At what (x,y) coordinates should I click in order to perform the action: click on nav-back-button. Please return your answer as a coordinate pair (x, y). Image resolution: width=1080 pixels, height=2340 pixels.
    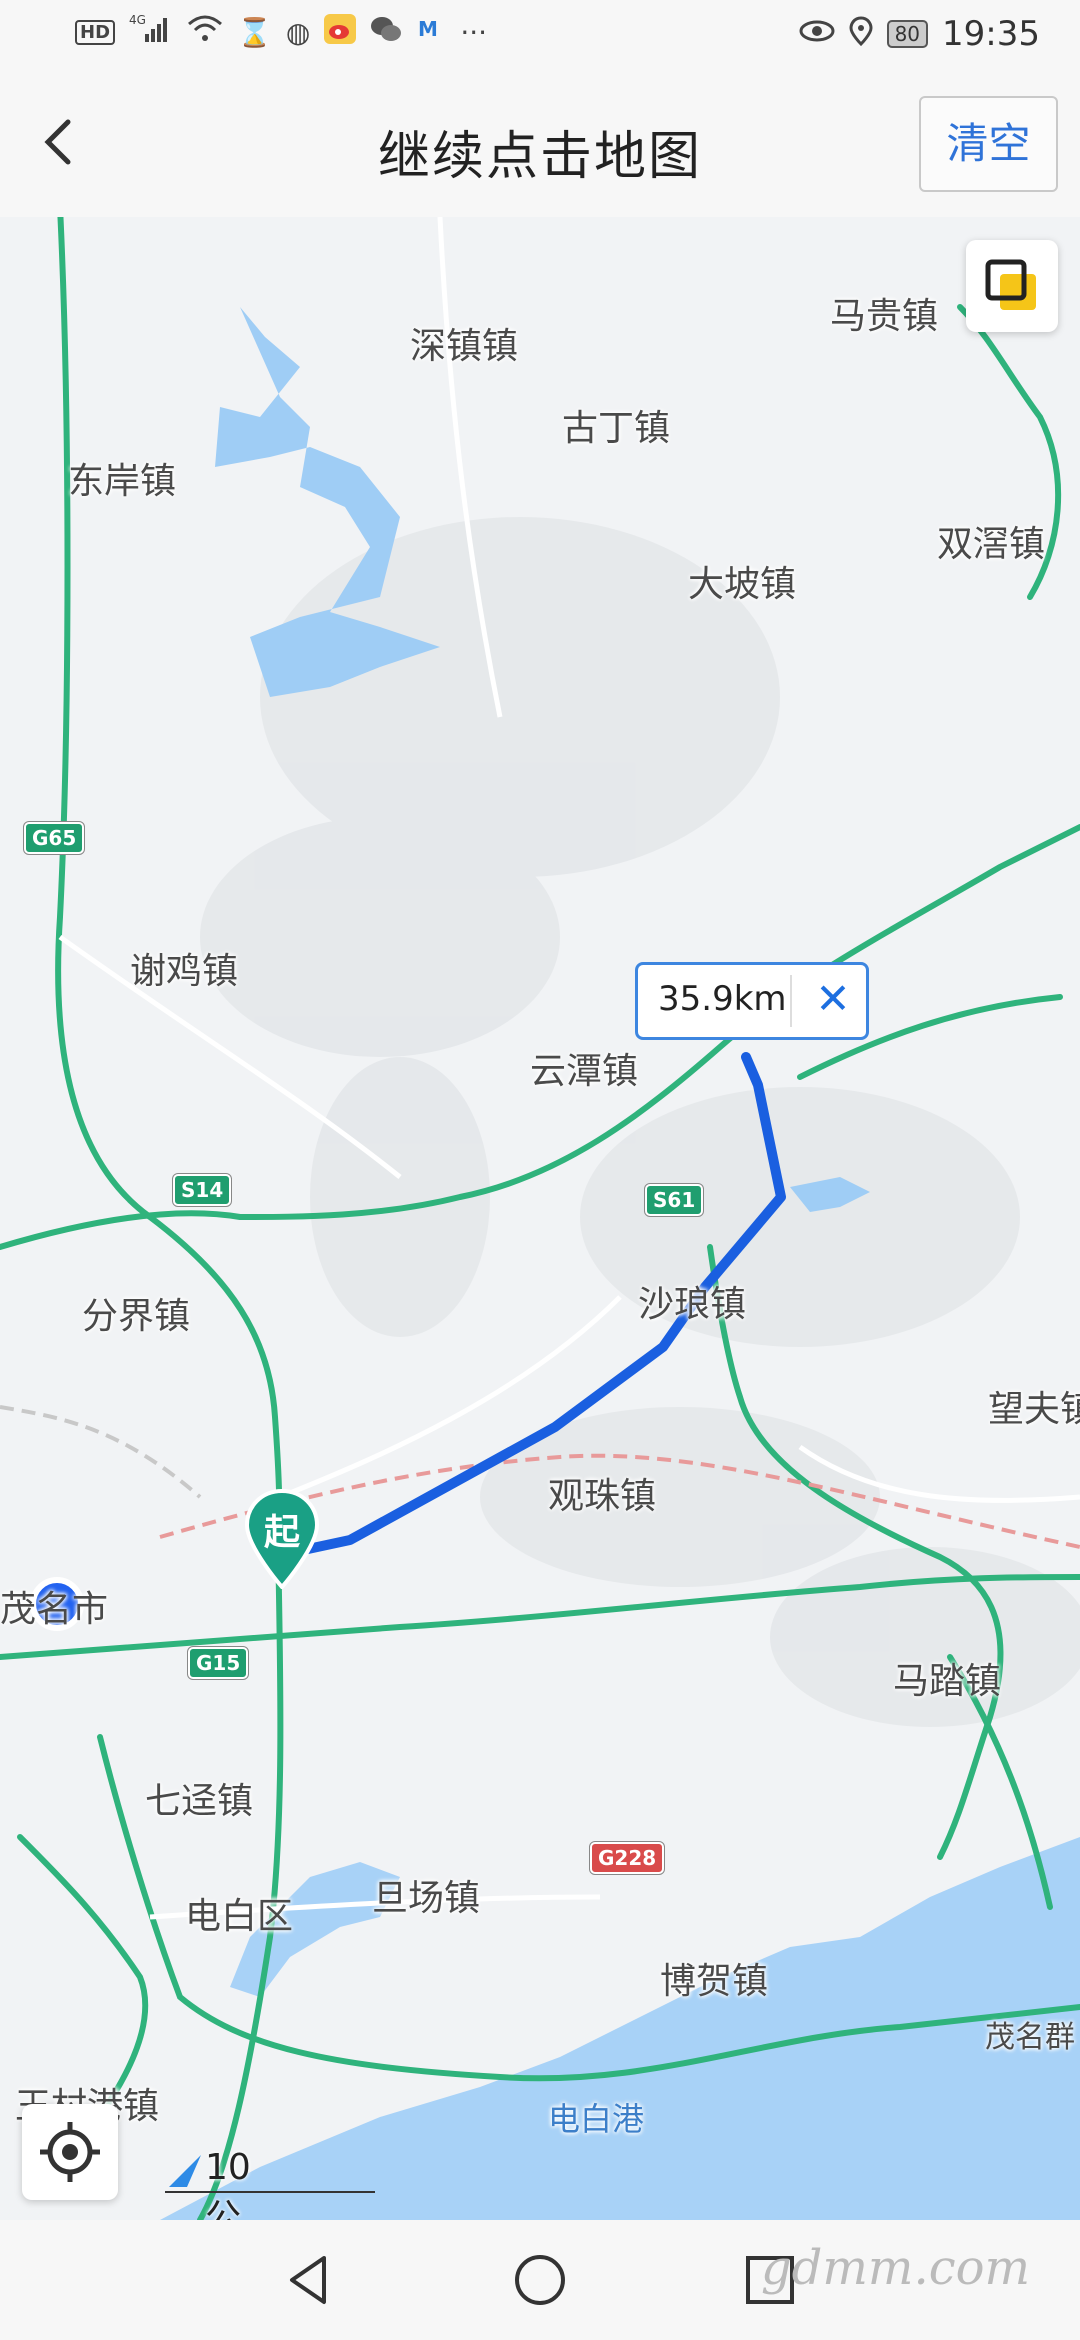
    Looking at the image, I should click on (310, 2280).